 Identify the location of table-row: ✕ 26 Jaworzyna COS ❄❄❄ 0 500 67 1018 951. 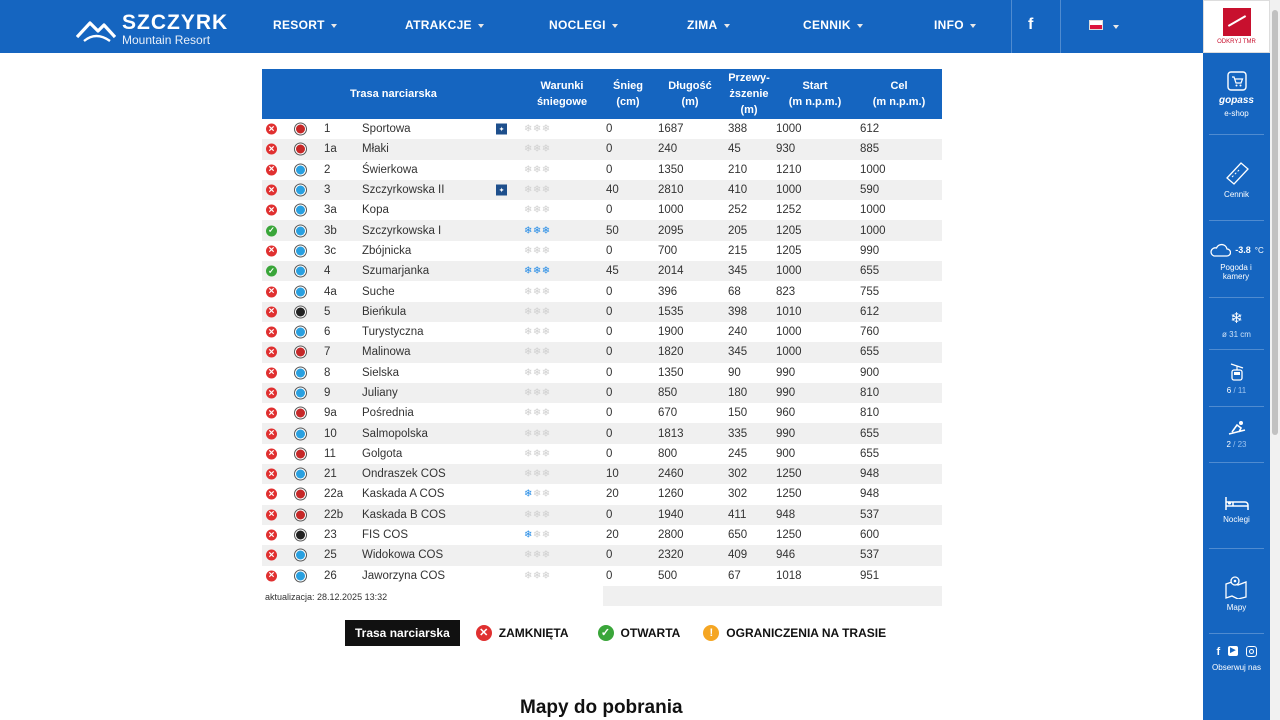
(602, 576).